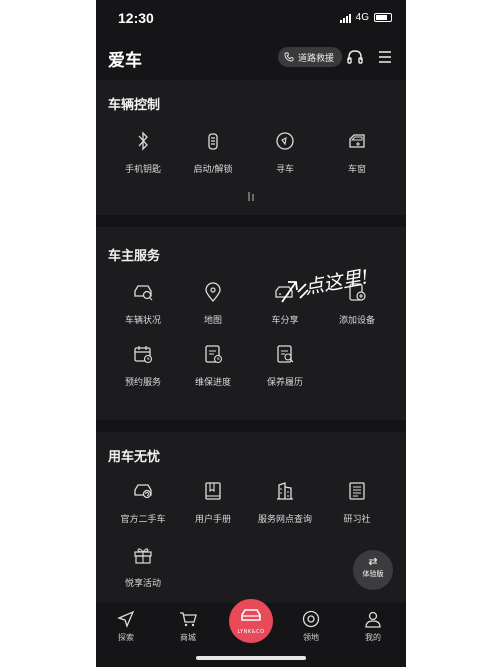 This screenshot has width=500, height=667. I want to click on road-rescue-button: 道路救援, so click(310, 57).